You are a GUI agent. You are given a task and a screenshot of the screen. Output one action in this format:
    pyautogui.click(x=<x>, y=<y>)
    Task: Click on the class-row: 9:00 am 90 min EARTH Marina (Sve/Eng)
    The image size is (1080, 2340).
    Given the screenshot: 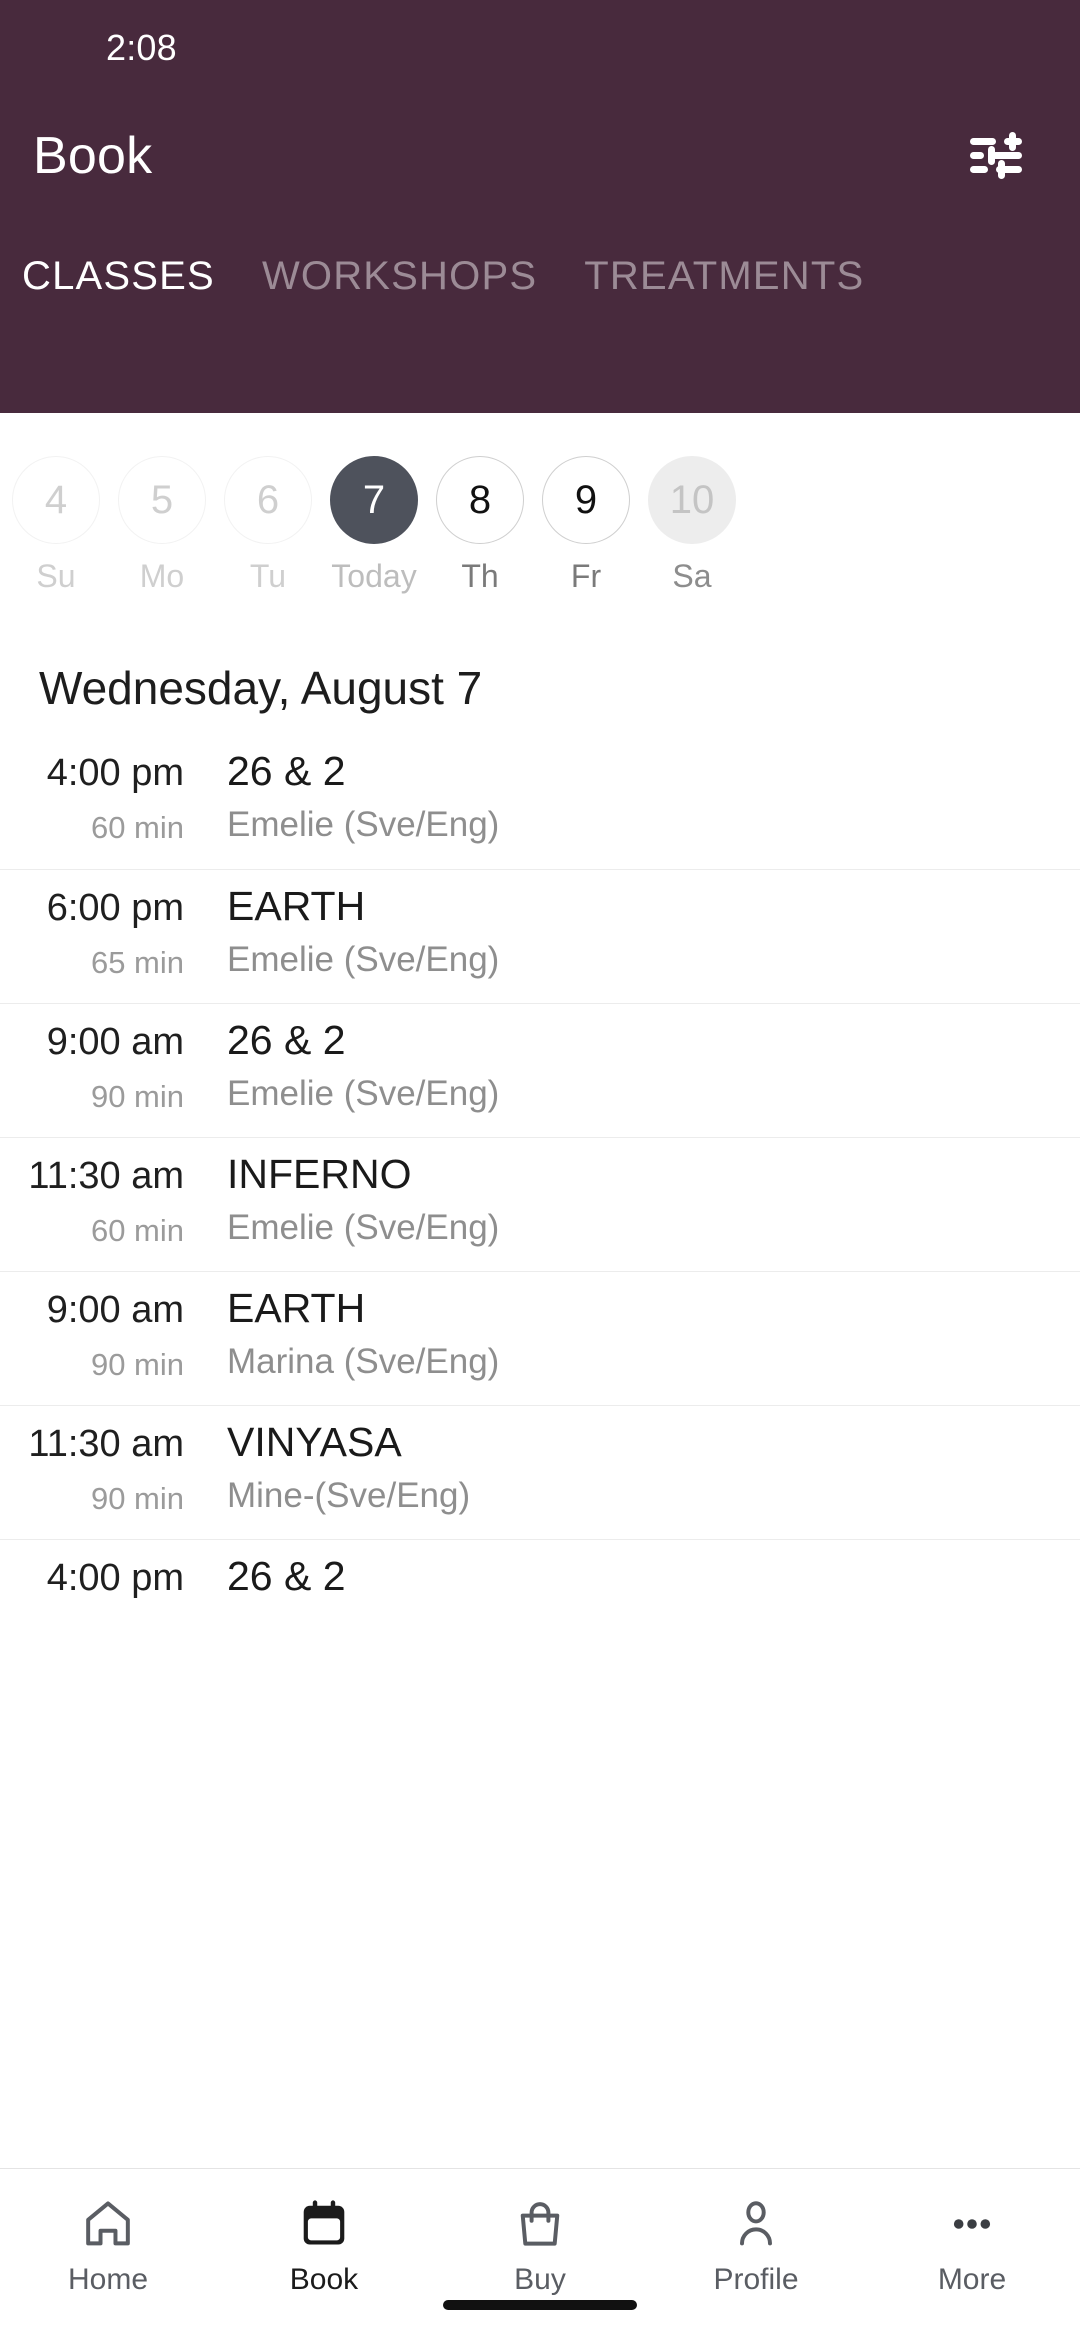 What is the action you would take?
    pyautogui.click(x=540, y=1338)
    